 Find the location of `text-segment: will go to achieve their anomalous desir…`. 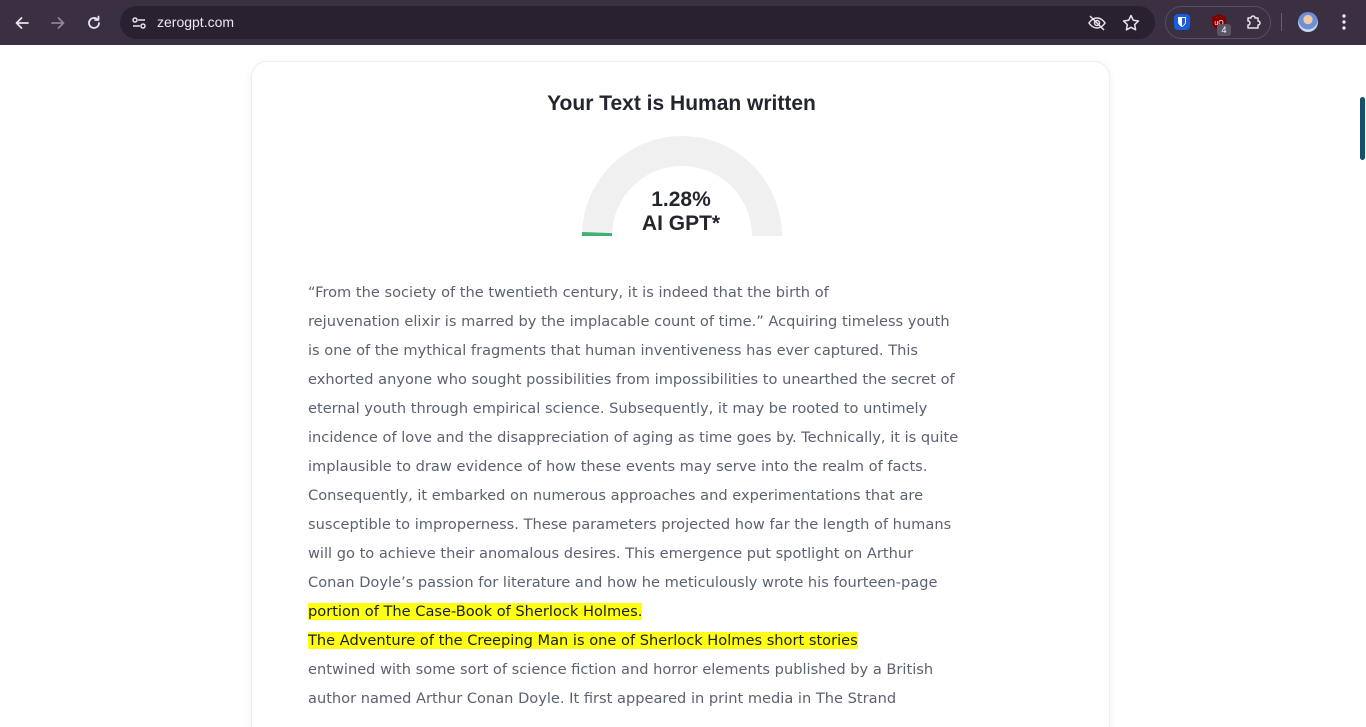

text-segment: will go to achieve their anomalous desir… is located at coordinates (611, 553).